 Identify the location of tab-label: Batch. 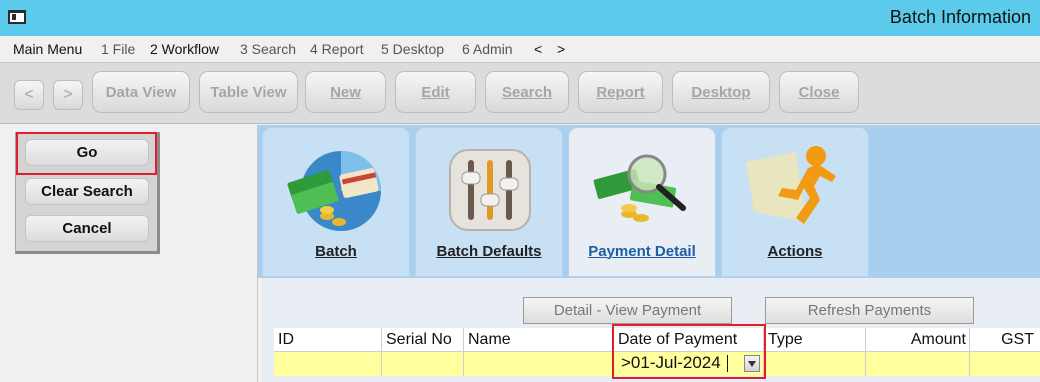
(336, 251).